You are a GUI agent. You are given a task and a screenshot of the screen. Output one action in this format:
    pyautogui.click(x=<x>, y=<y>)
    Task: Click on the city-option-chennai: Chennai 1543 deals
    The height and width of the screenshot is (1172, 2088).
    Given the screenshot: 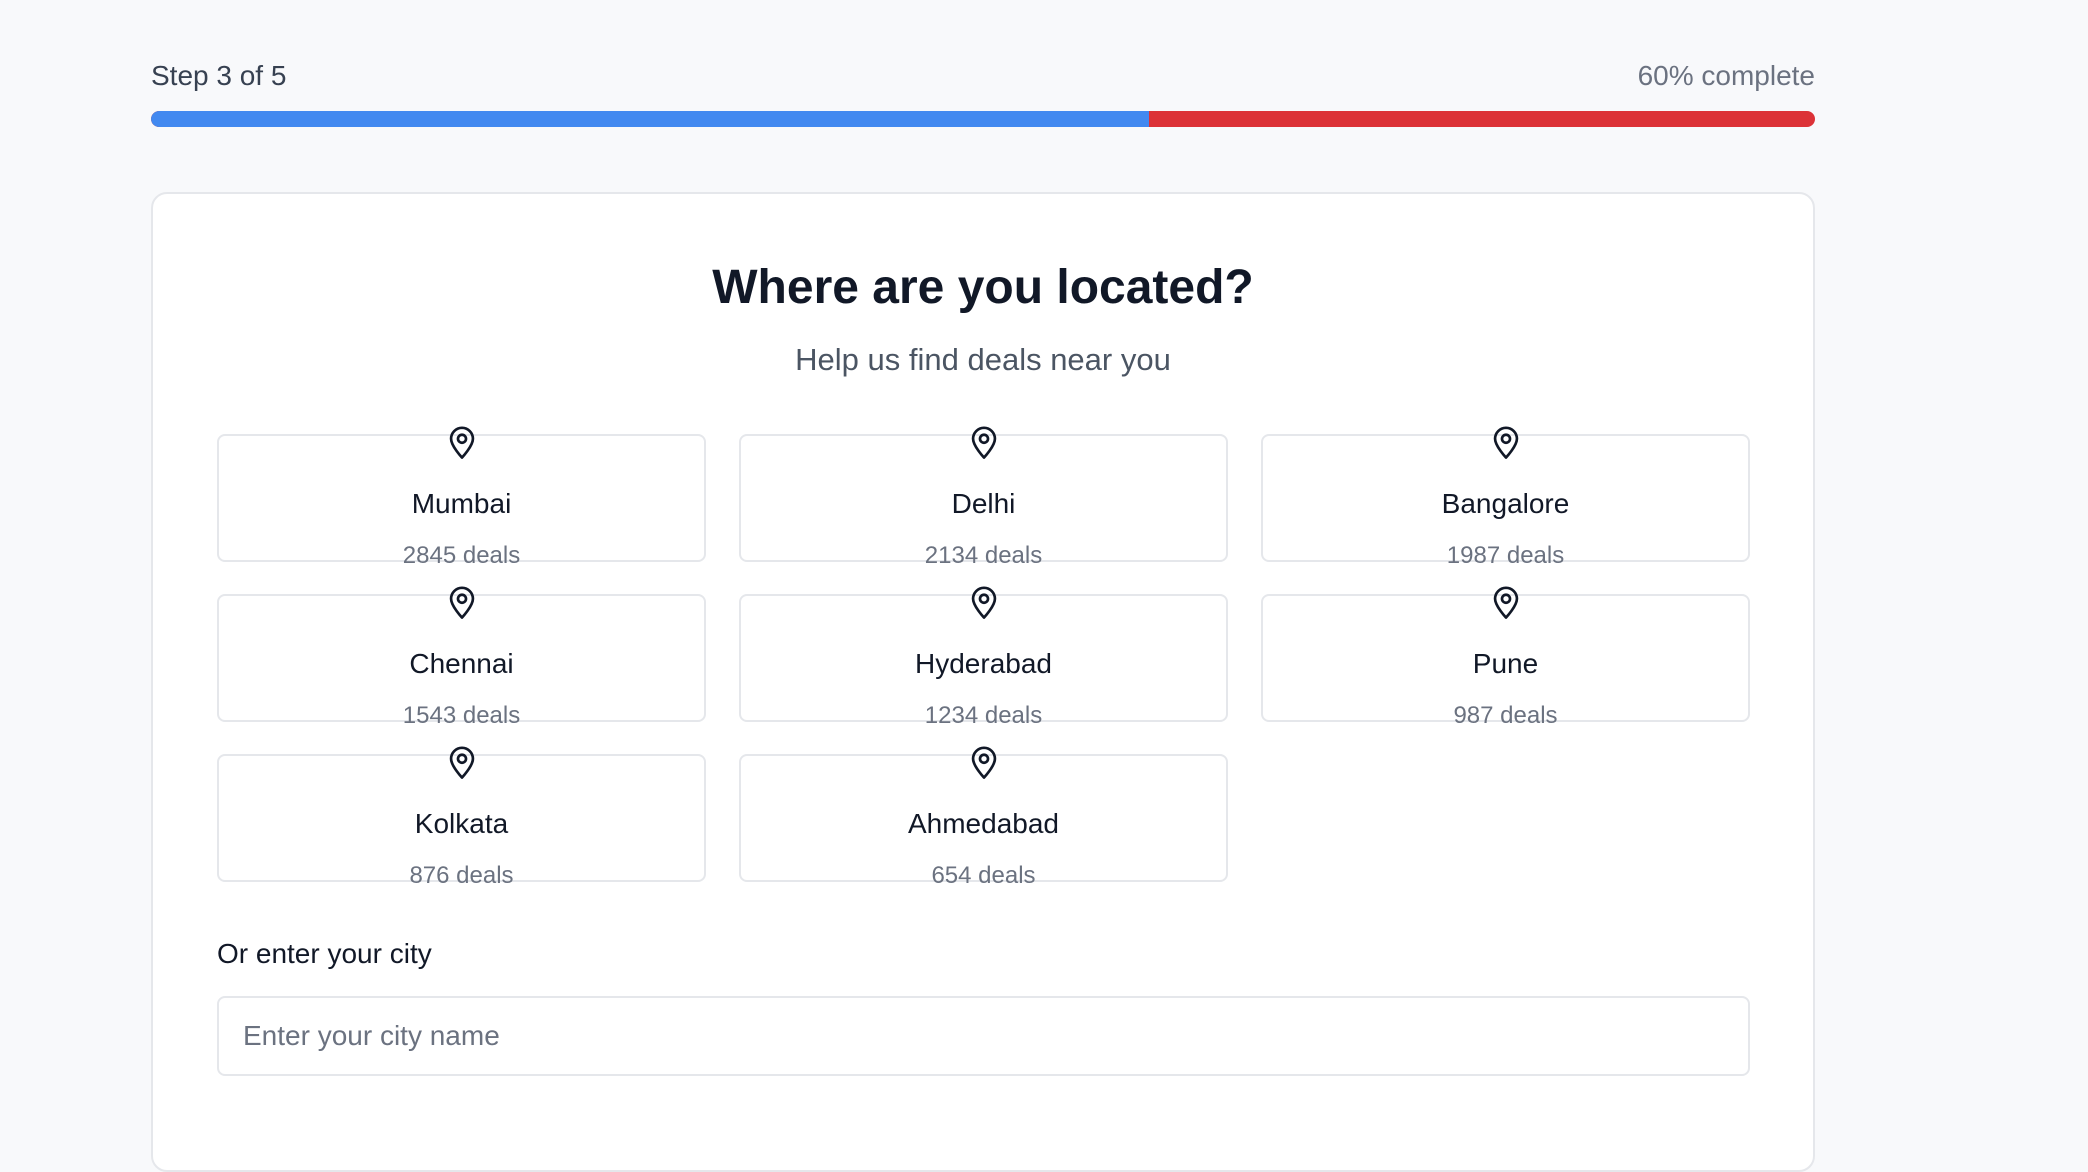 What is the action you would take?
    pyautogui.click(x=461, y=657)
    